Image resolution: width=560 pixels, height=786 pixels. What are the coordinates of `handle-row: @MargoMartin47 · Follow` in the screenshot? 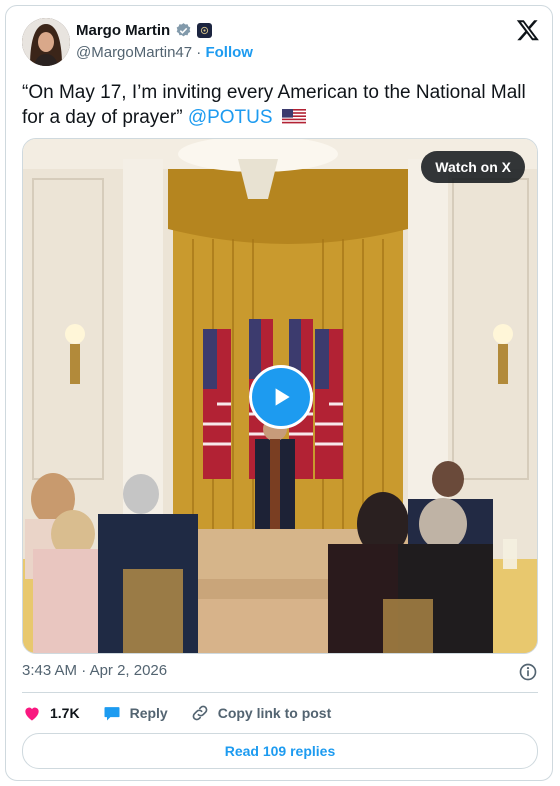 It's located at (164, 52).